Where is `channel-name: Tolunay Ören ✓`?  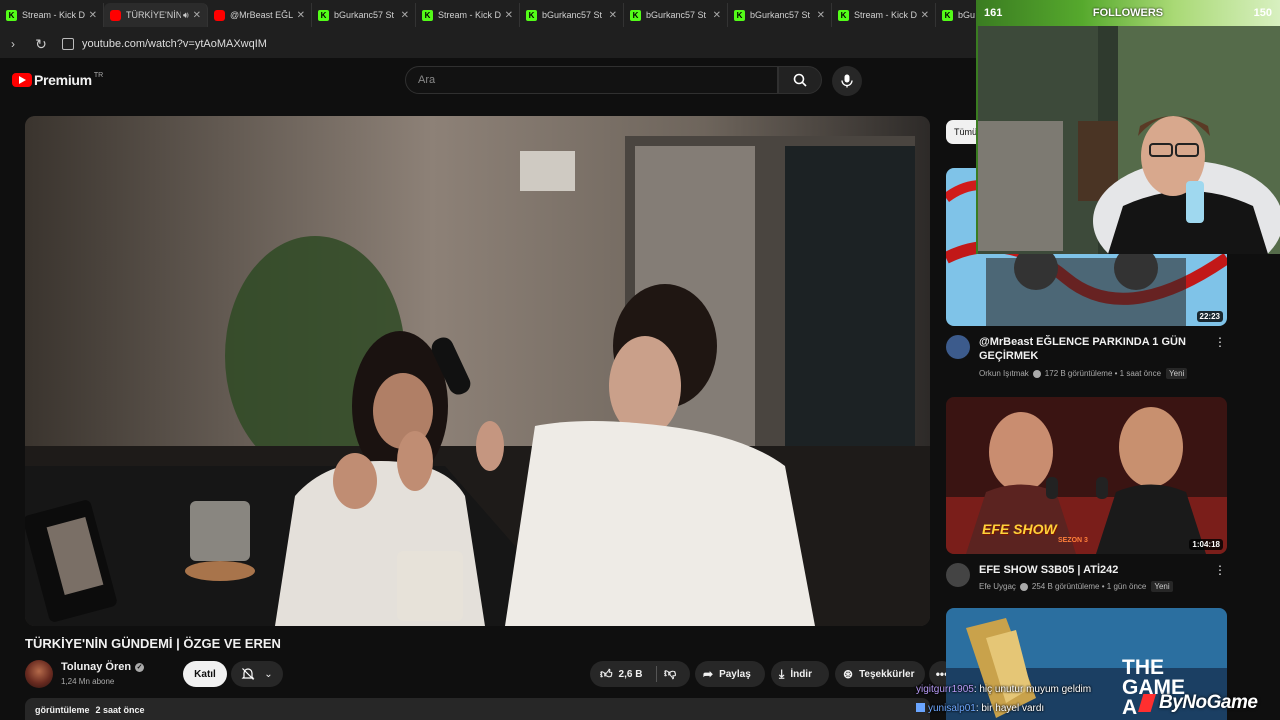
channel-name: Tolunay Ören ✓ is located at coordinates (103, 667).